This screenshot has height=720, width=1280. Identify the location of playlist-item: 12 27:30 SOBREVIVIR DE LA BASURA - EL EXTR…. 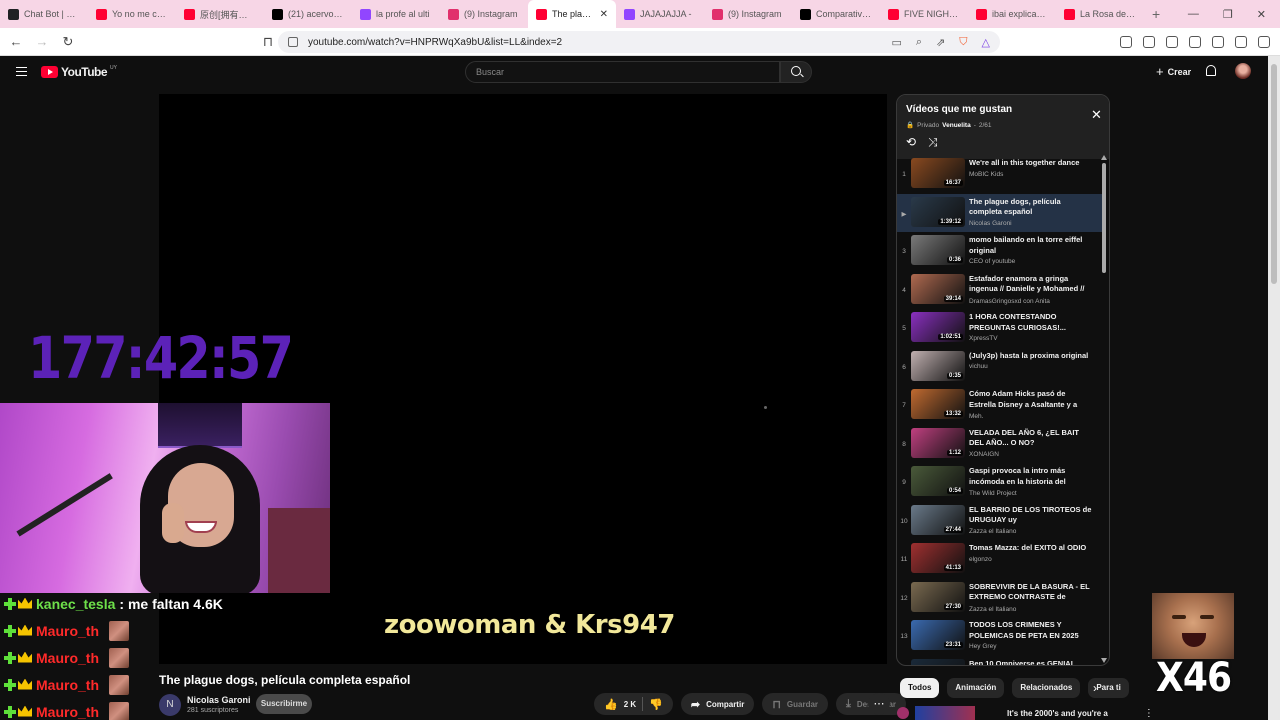
(1000, 598).